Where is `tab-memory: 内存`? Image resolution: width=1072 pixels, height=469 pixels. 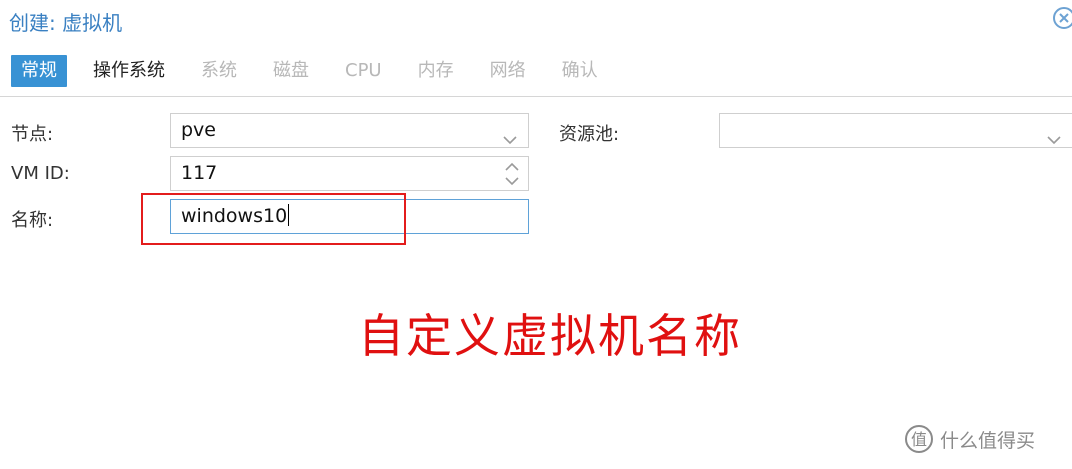 tab-memory: 内存 is located at coordinates (436, 71).